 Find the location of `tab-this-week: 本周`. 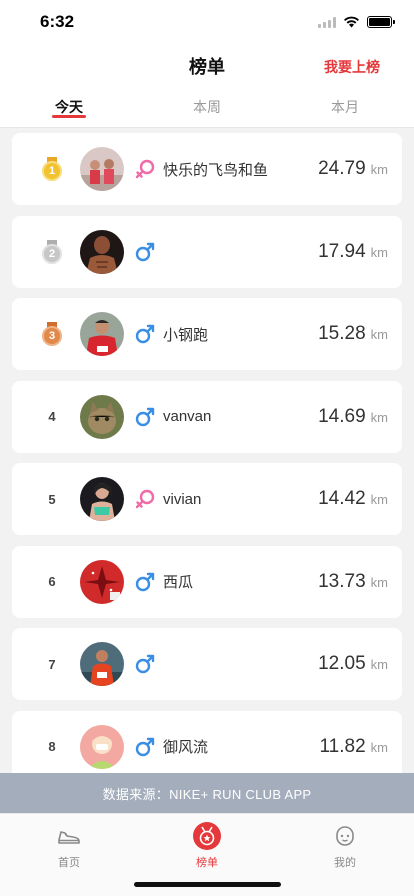

tab-this-week: 本周 is located at coordinates (207, 107).